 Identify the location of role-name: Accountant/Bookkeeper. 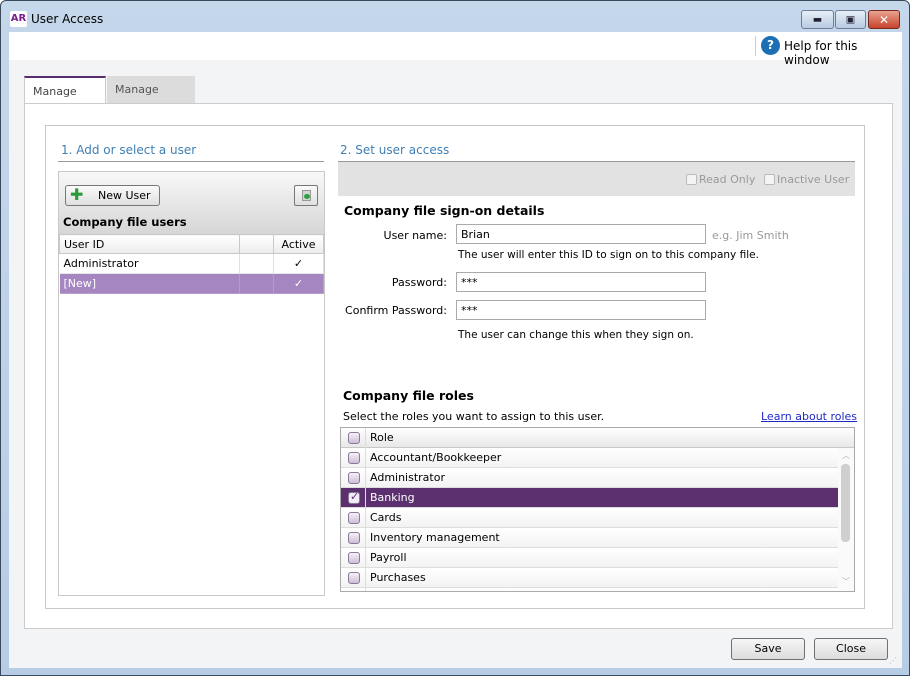
(436, 457).